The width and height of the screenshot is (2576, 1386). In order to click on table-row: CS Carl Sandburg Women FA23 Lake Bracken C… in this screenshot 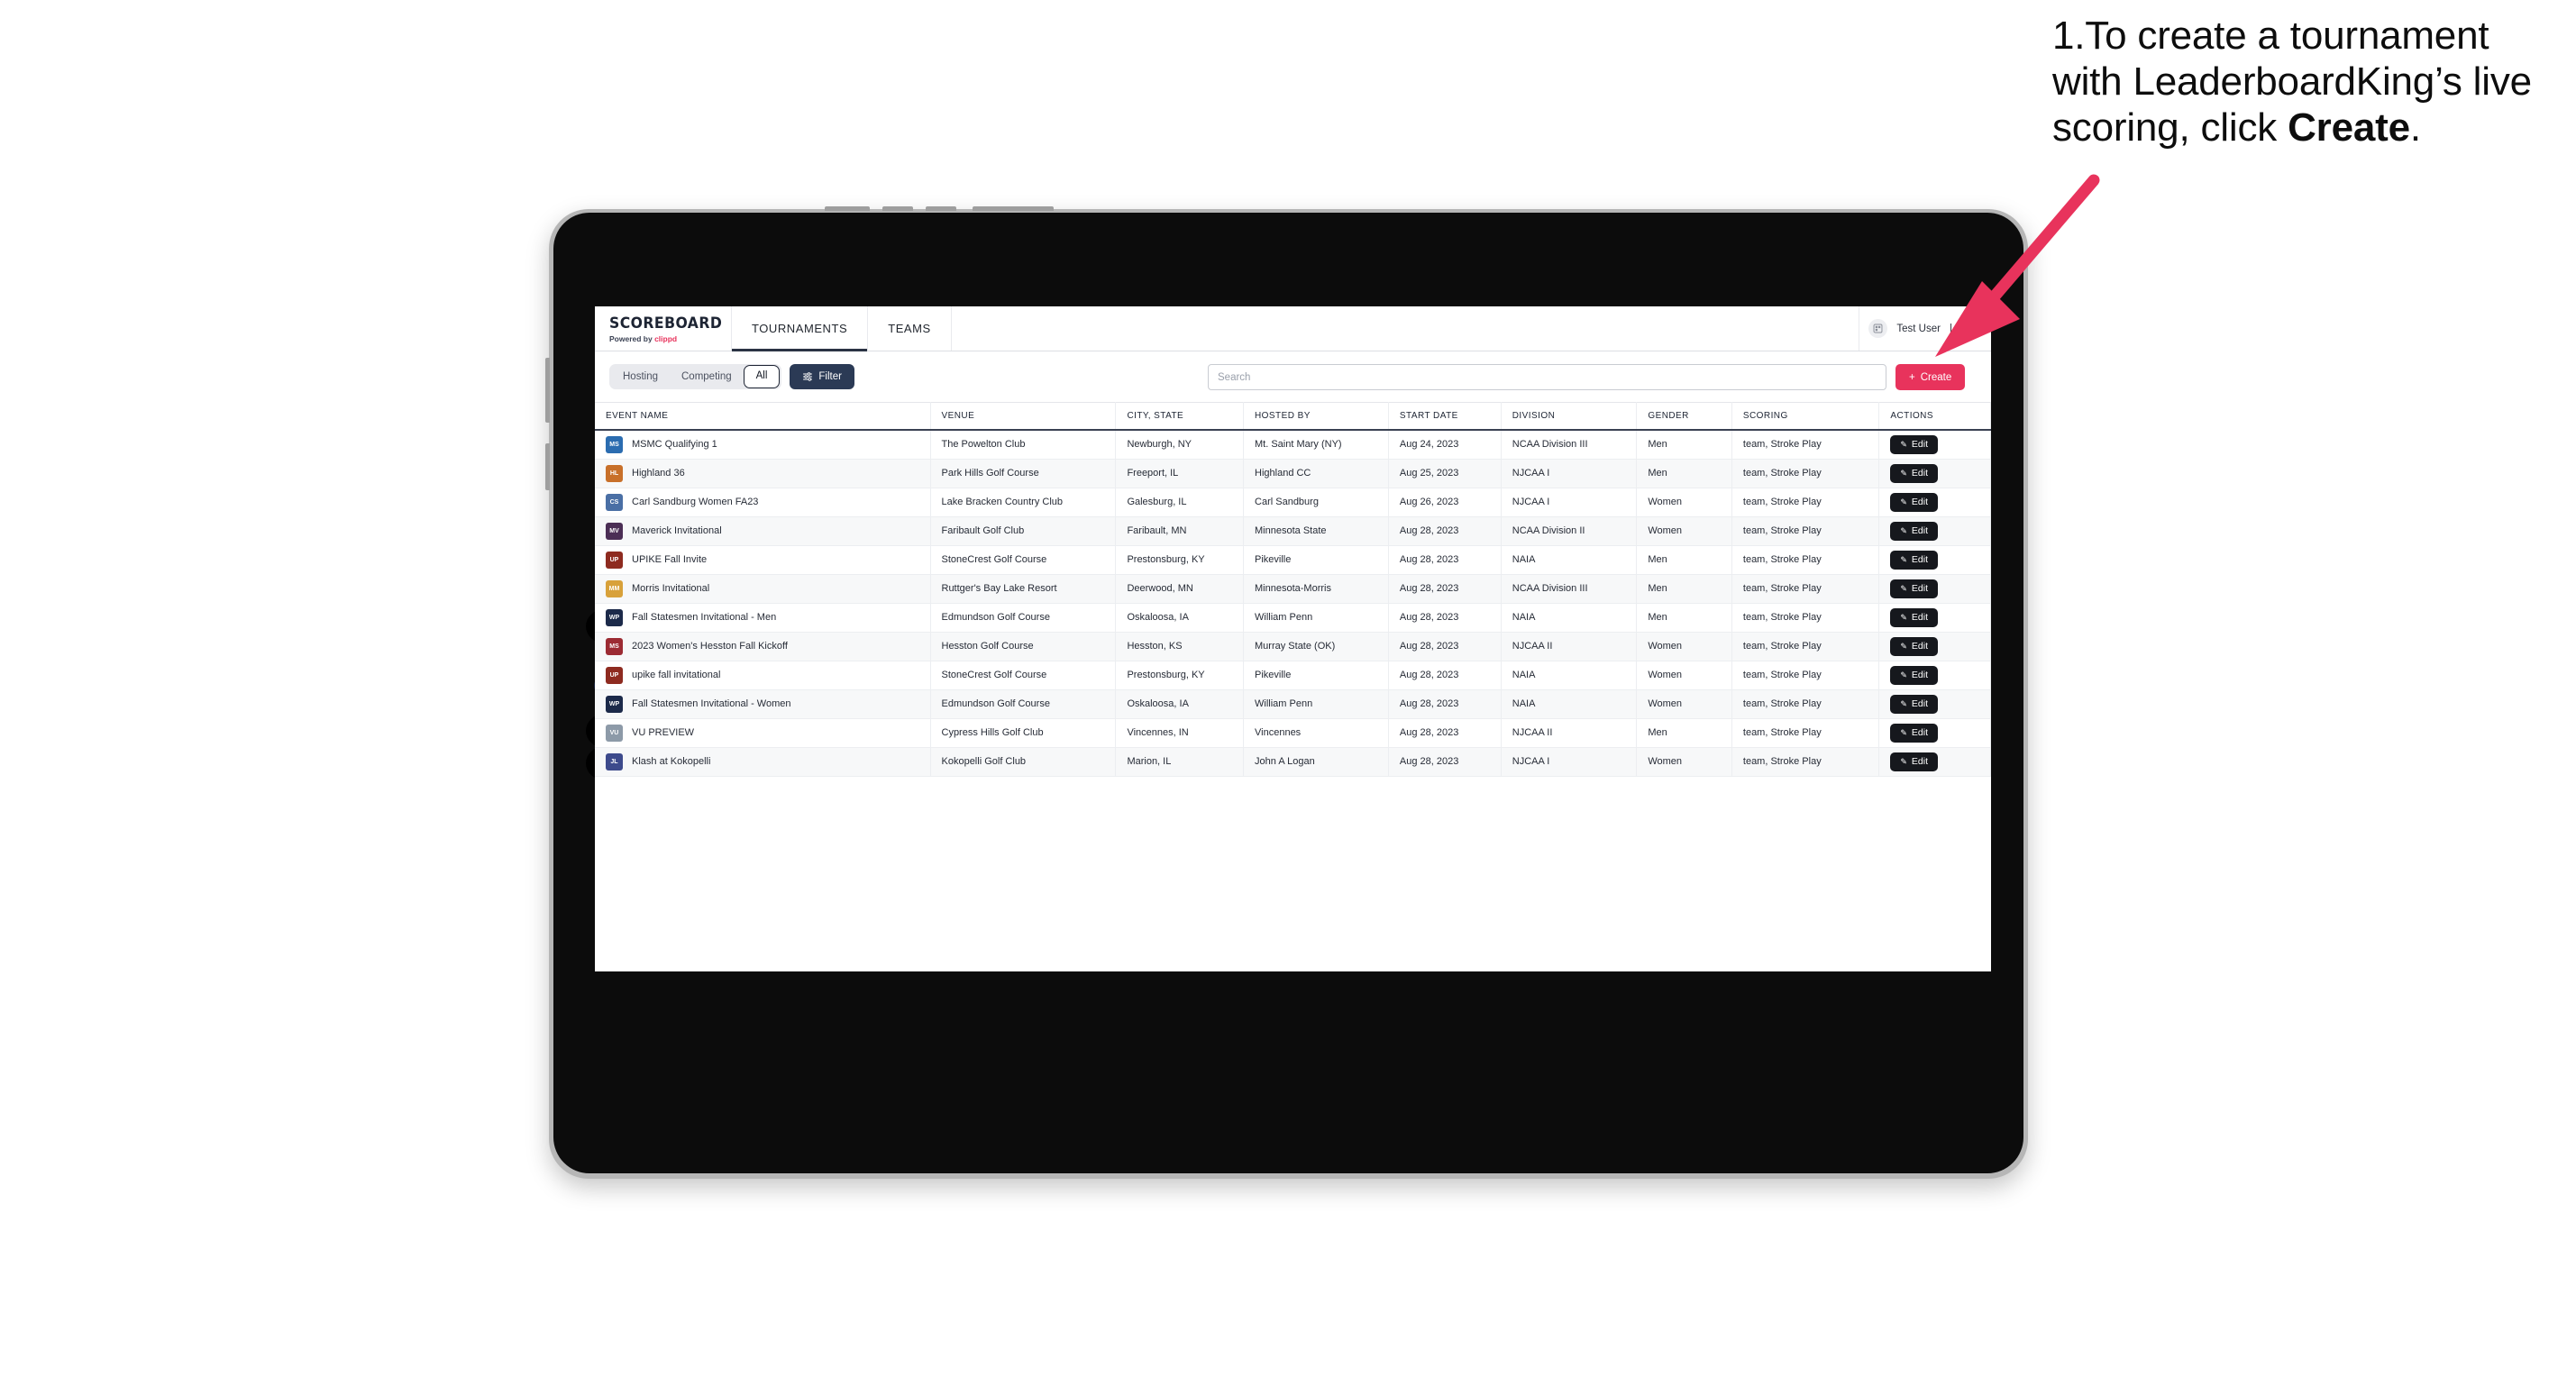, I will do `click(1293, 502)`.